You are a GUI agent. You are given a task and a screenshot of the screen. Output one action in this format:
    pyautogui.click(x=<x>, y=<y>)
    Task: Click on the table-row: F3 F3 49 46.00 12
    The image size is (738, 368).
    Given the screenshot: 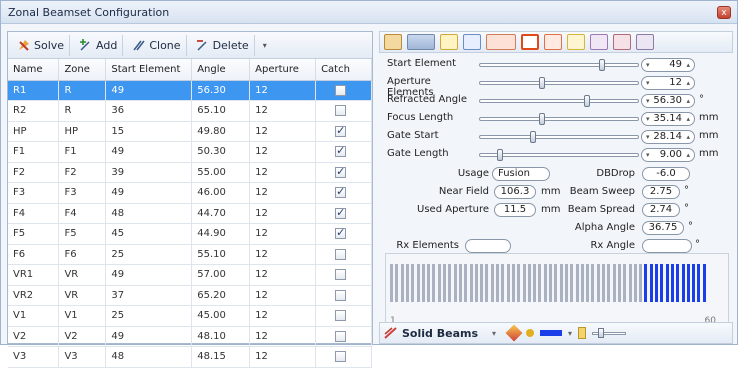 What is the action you would take?
    pyautogui.click(x=190, y=193)
    